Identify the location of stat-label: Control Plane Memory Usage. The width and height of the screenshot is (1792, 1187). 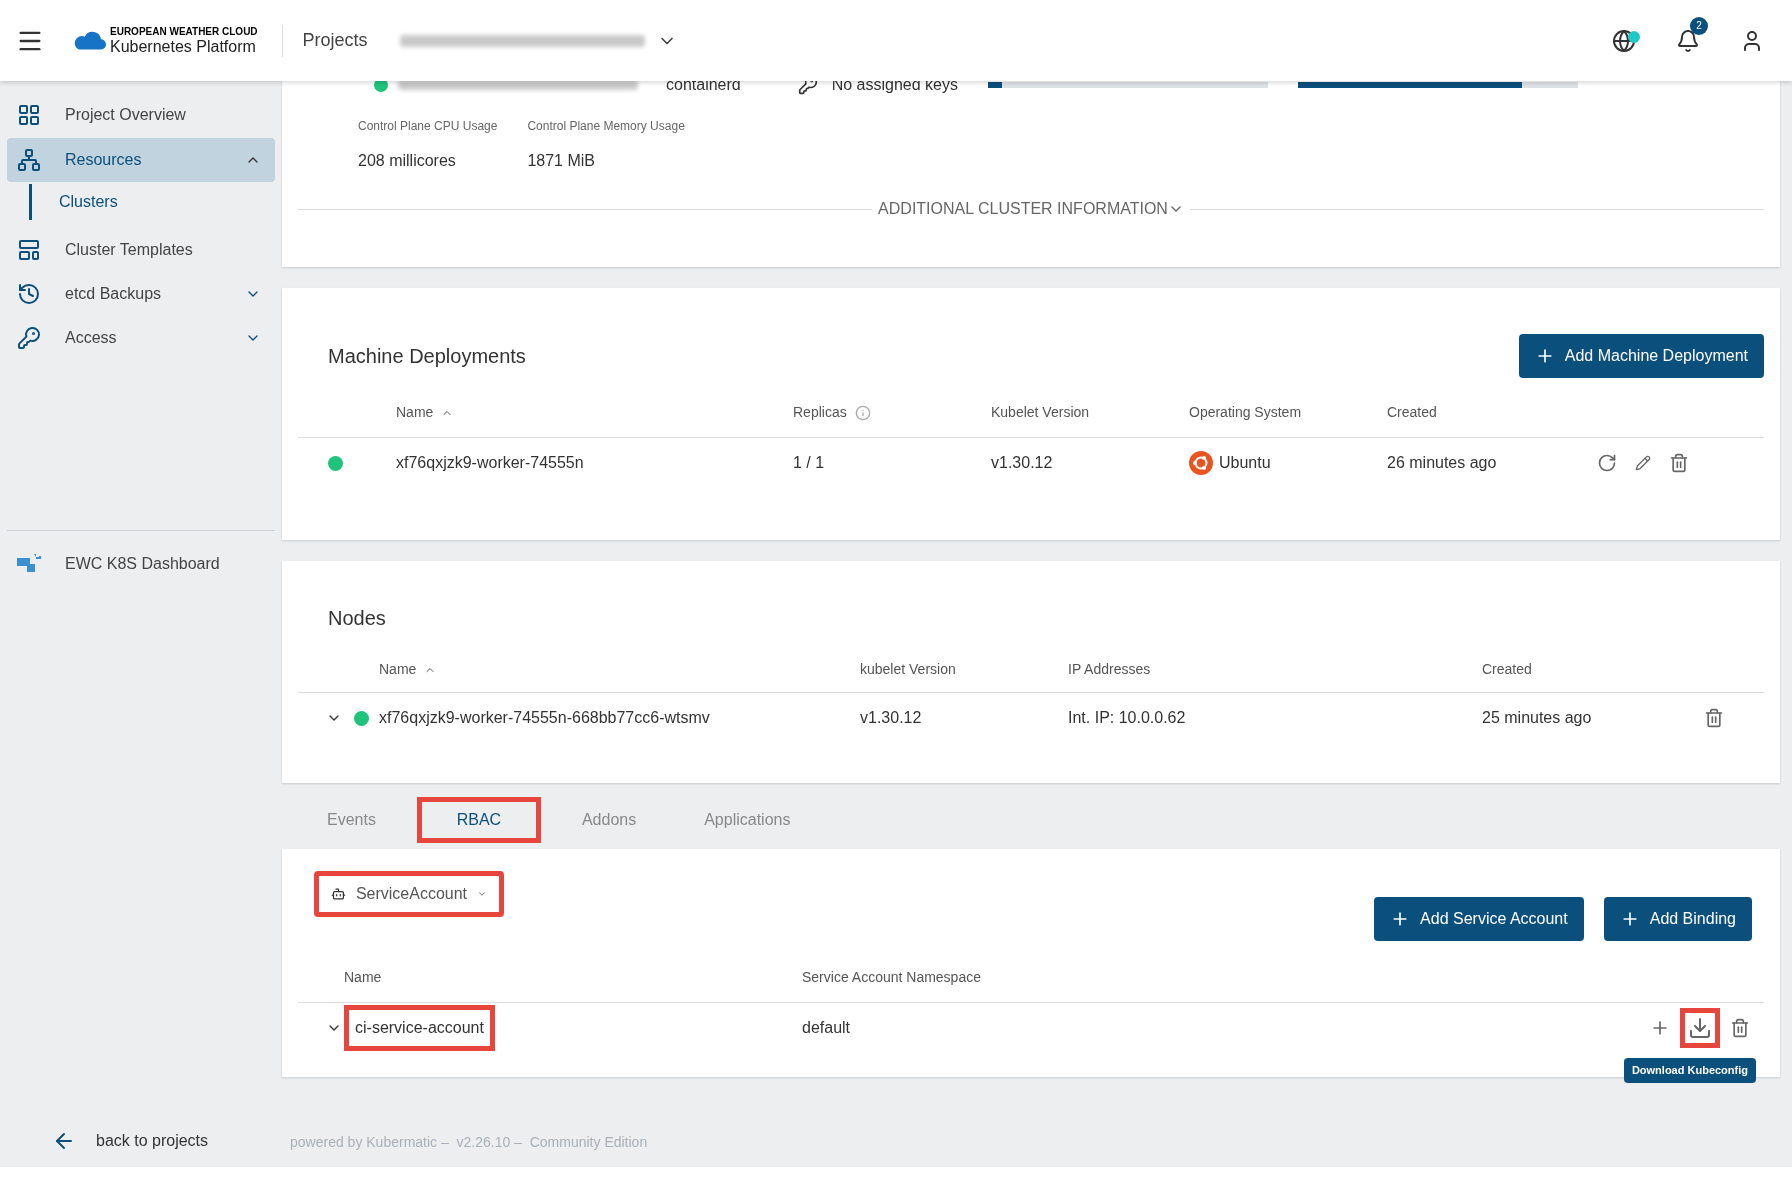
(606, 126).